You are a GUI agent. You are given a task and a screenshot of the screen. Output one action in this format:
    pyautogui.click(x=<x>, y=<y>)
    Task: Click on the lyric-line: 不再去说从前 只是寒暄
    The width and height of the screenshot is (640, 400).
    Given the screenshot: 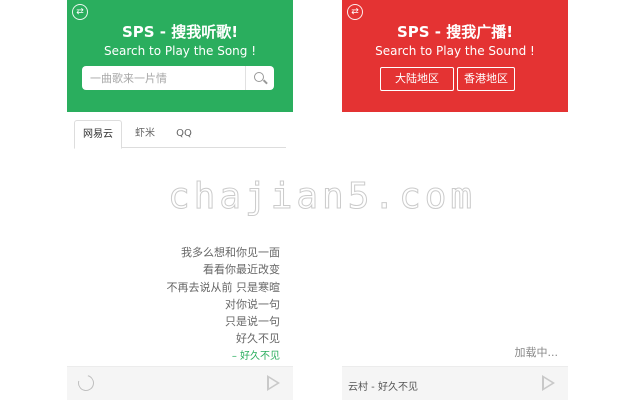 What is the action you would take?
    pyautogui.click(x=223, y=287)
    